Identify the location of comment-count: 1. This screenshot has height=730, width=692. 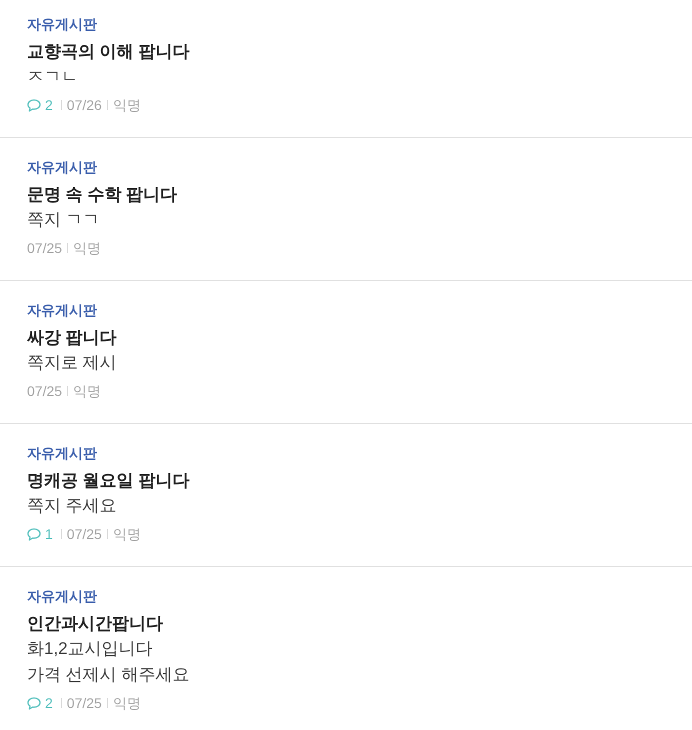
(49, 534).